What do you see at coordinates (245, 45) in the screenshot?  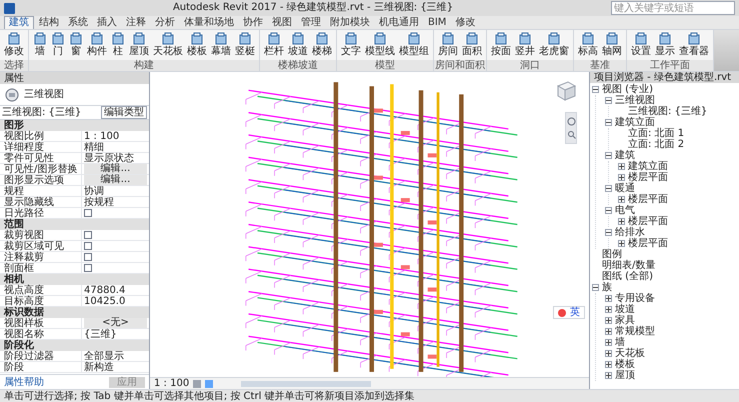 I see `ribbon-button: 竖梃` at bounding box center [245, 45].